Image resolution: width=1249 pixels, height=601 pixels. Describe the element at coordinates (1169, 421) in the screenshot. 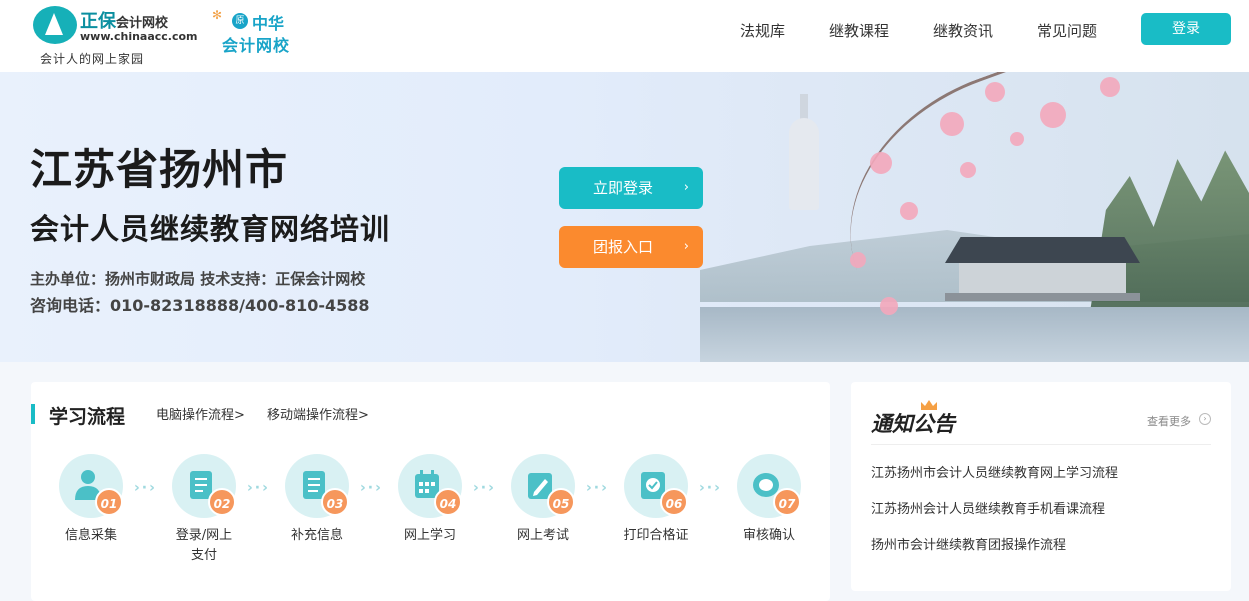

I see `view-more-link: 查看更多` at that location.